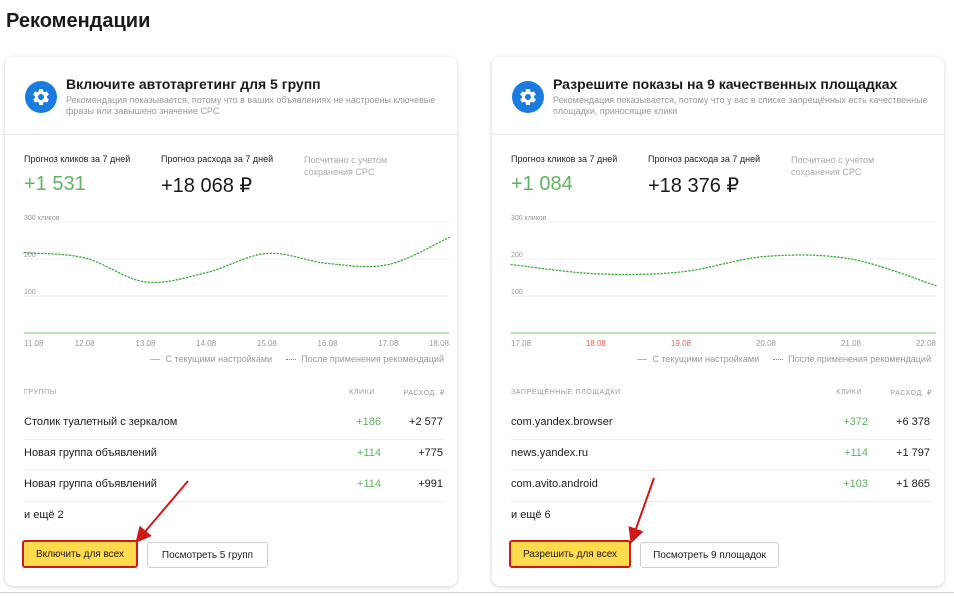 The height and width of the screenshot is (596, 954). What do you see at coordinates (430, 484) in the screenshot?
I see `row-spend: +991` at bounding box center [430, 484].